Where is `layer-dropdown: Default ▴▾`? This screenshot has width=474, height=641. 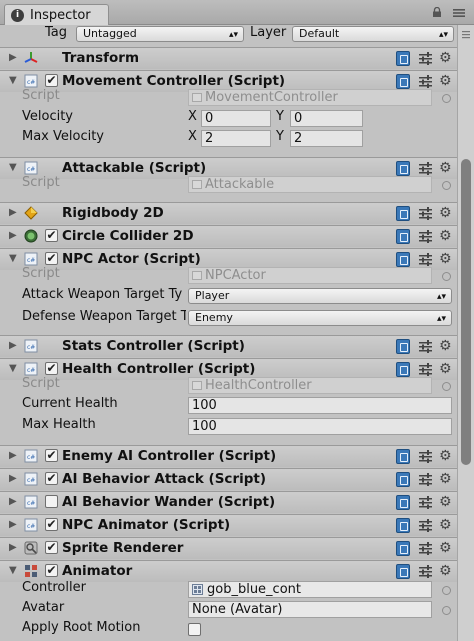 layer-dropdown: Default ▴▾ is located at coordinates (373, 34).